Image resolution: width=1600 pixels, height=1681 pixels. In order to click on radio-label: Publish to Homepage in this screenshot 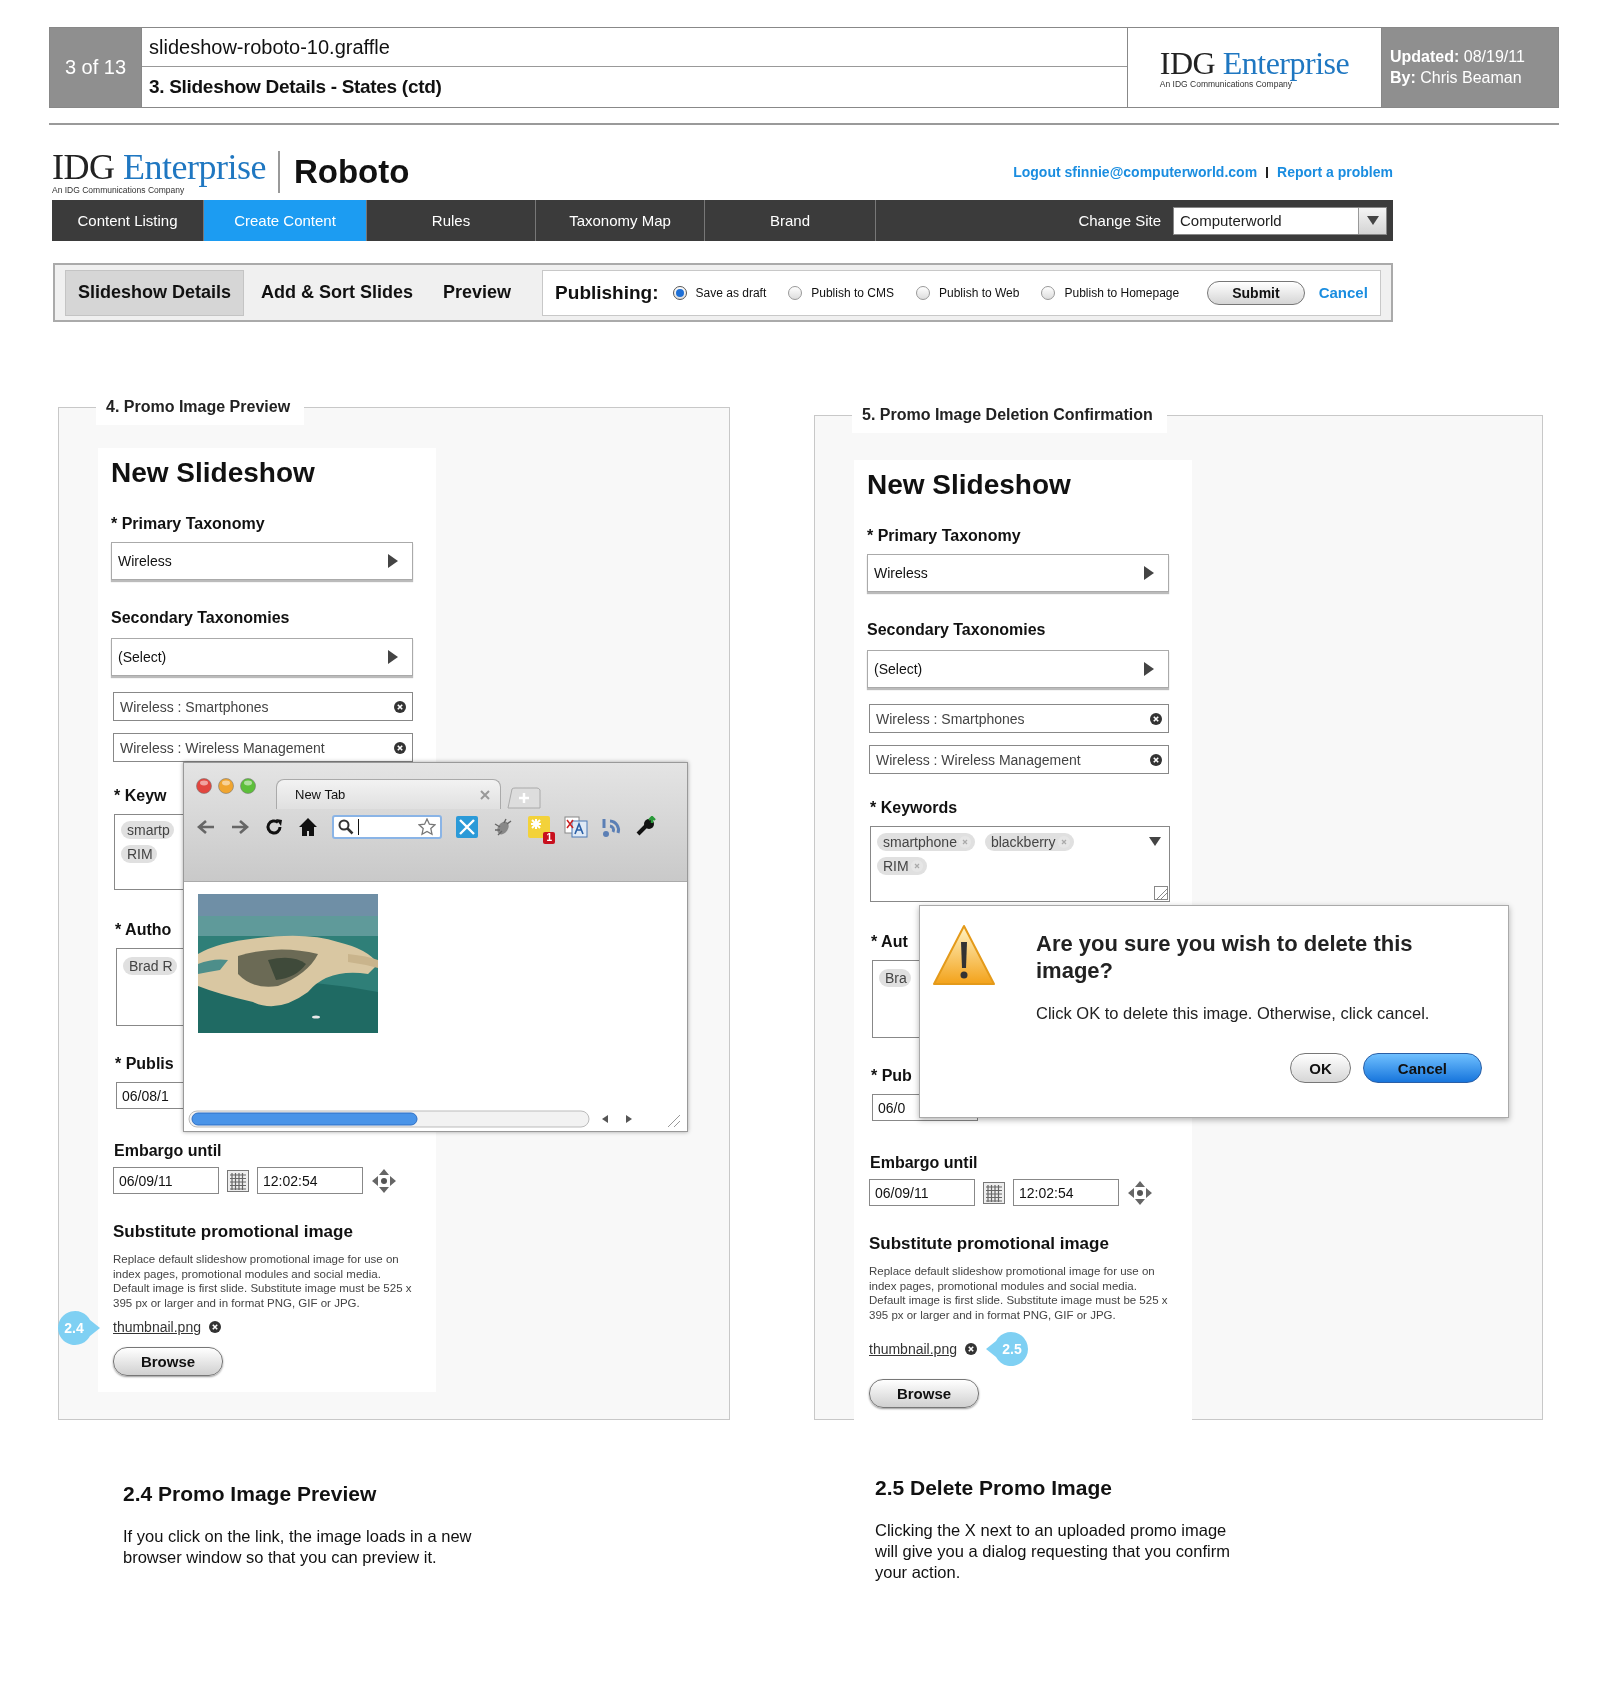, I will do `click(1122, 292)`.